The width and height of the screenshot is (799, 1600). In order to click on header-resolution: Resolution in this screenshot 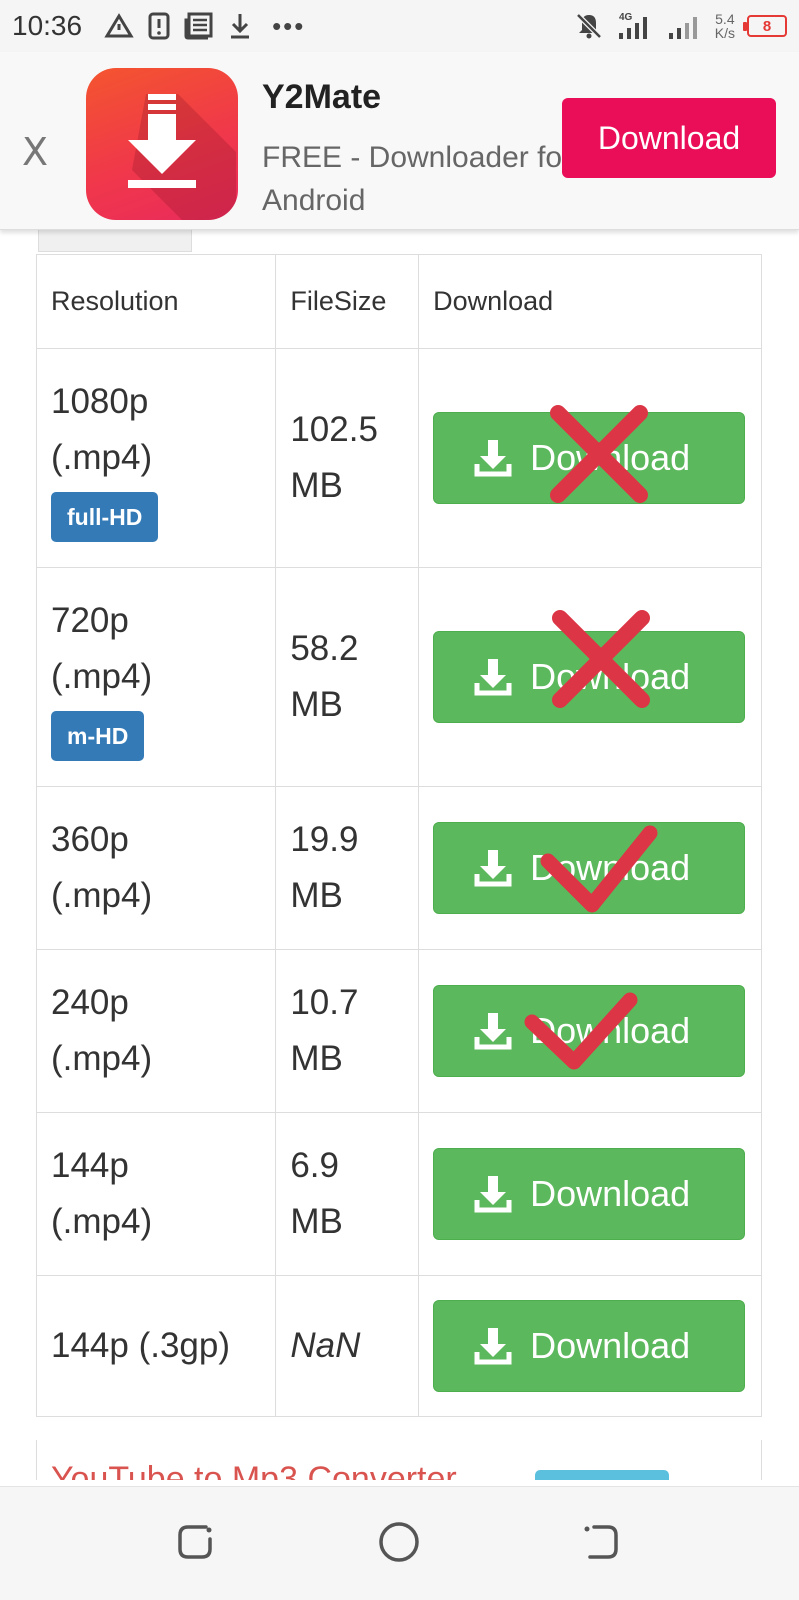, I will do `click(156, 301)`.